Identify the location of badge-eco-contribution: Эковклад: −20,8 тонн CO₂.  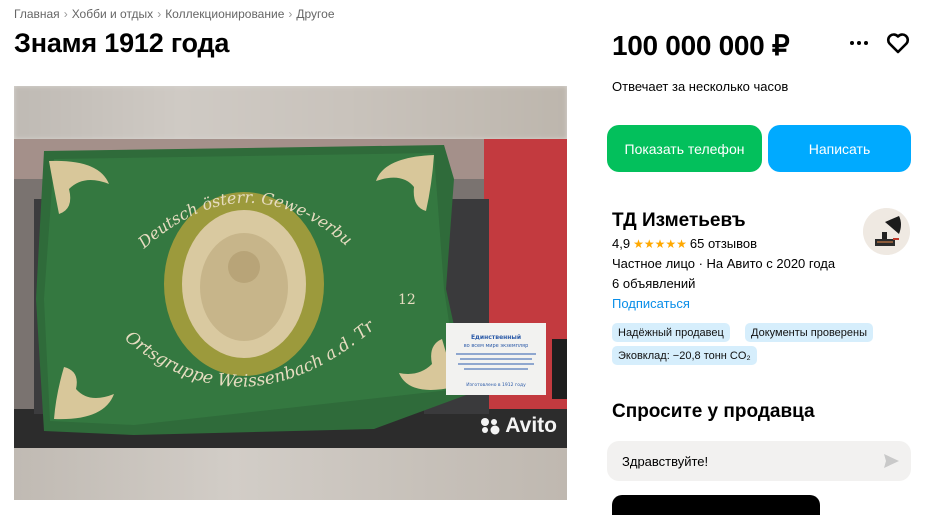
(684, 355).